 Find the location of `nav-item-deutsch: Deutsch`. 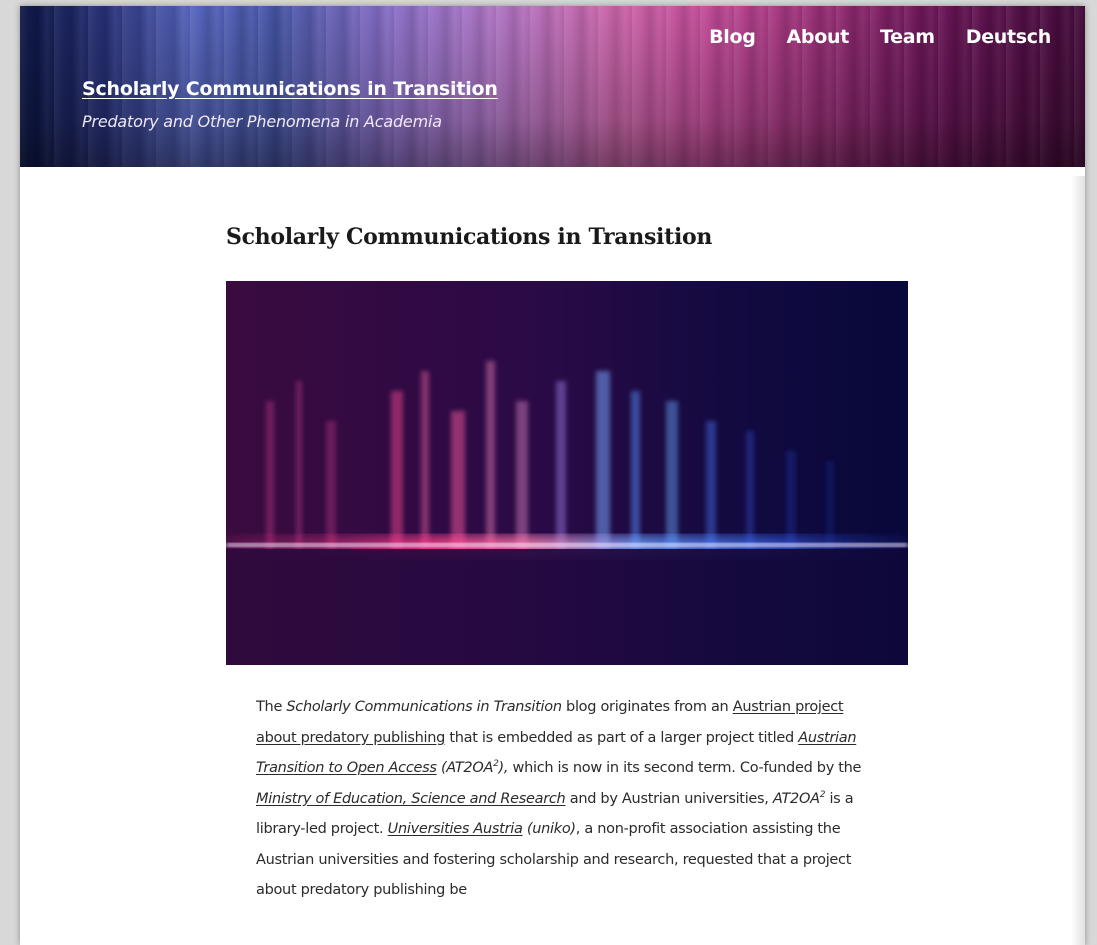

nav-item-deutsch: Deutsch is located at coordinates (1009, 37).